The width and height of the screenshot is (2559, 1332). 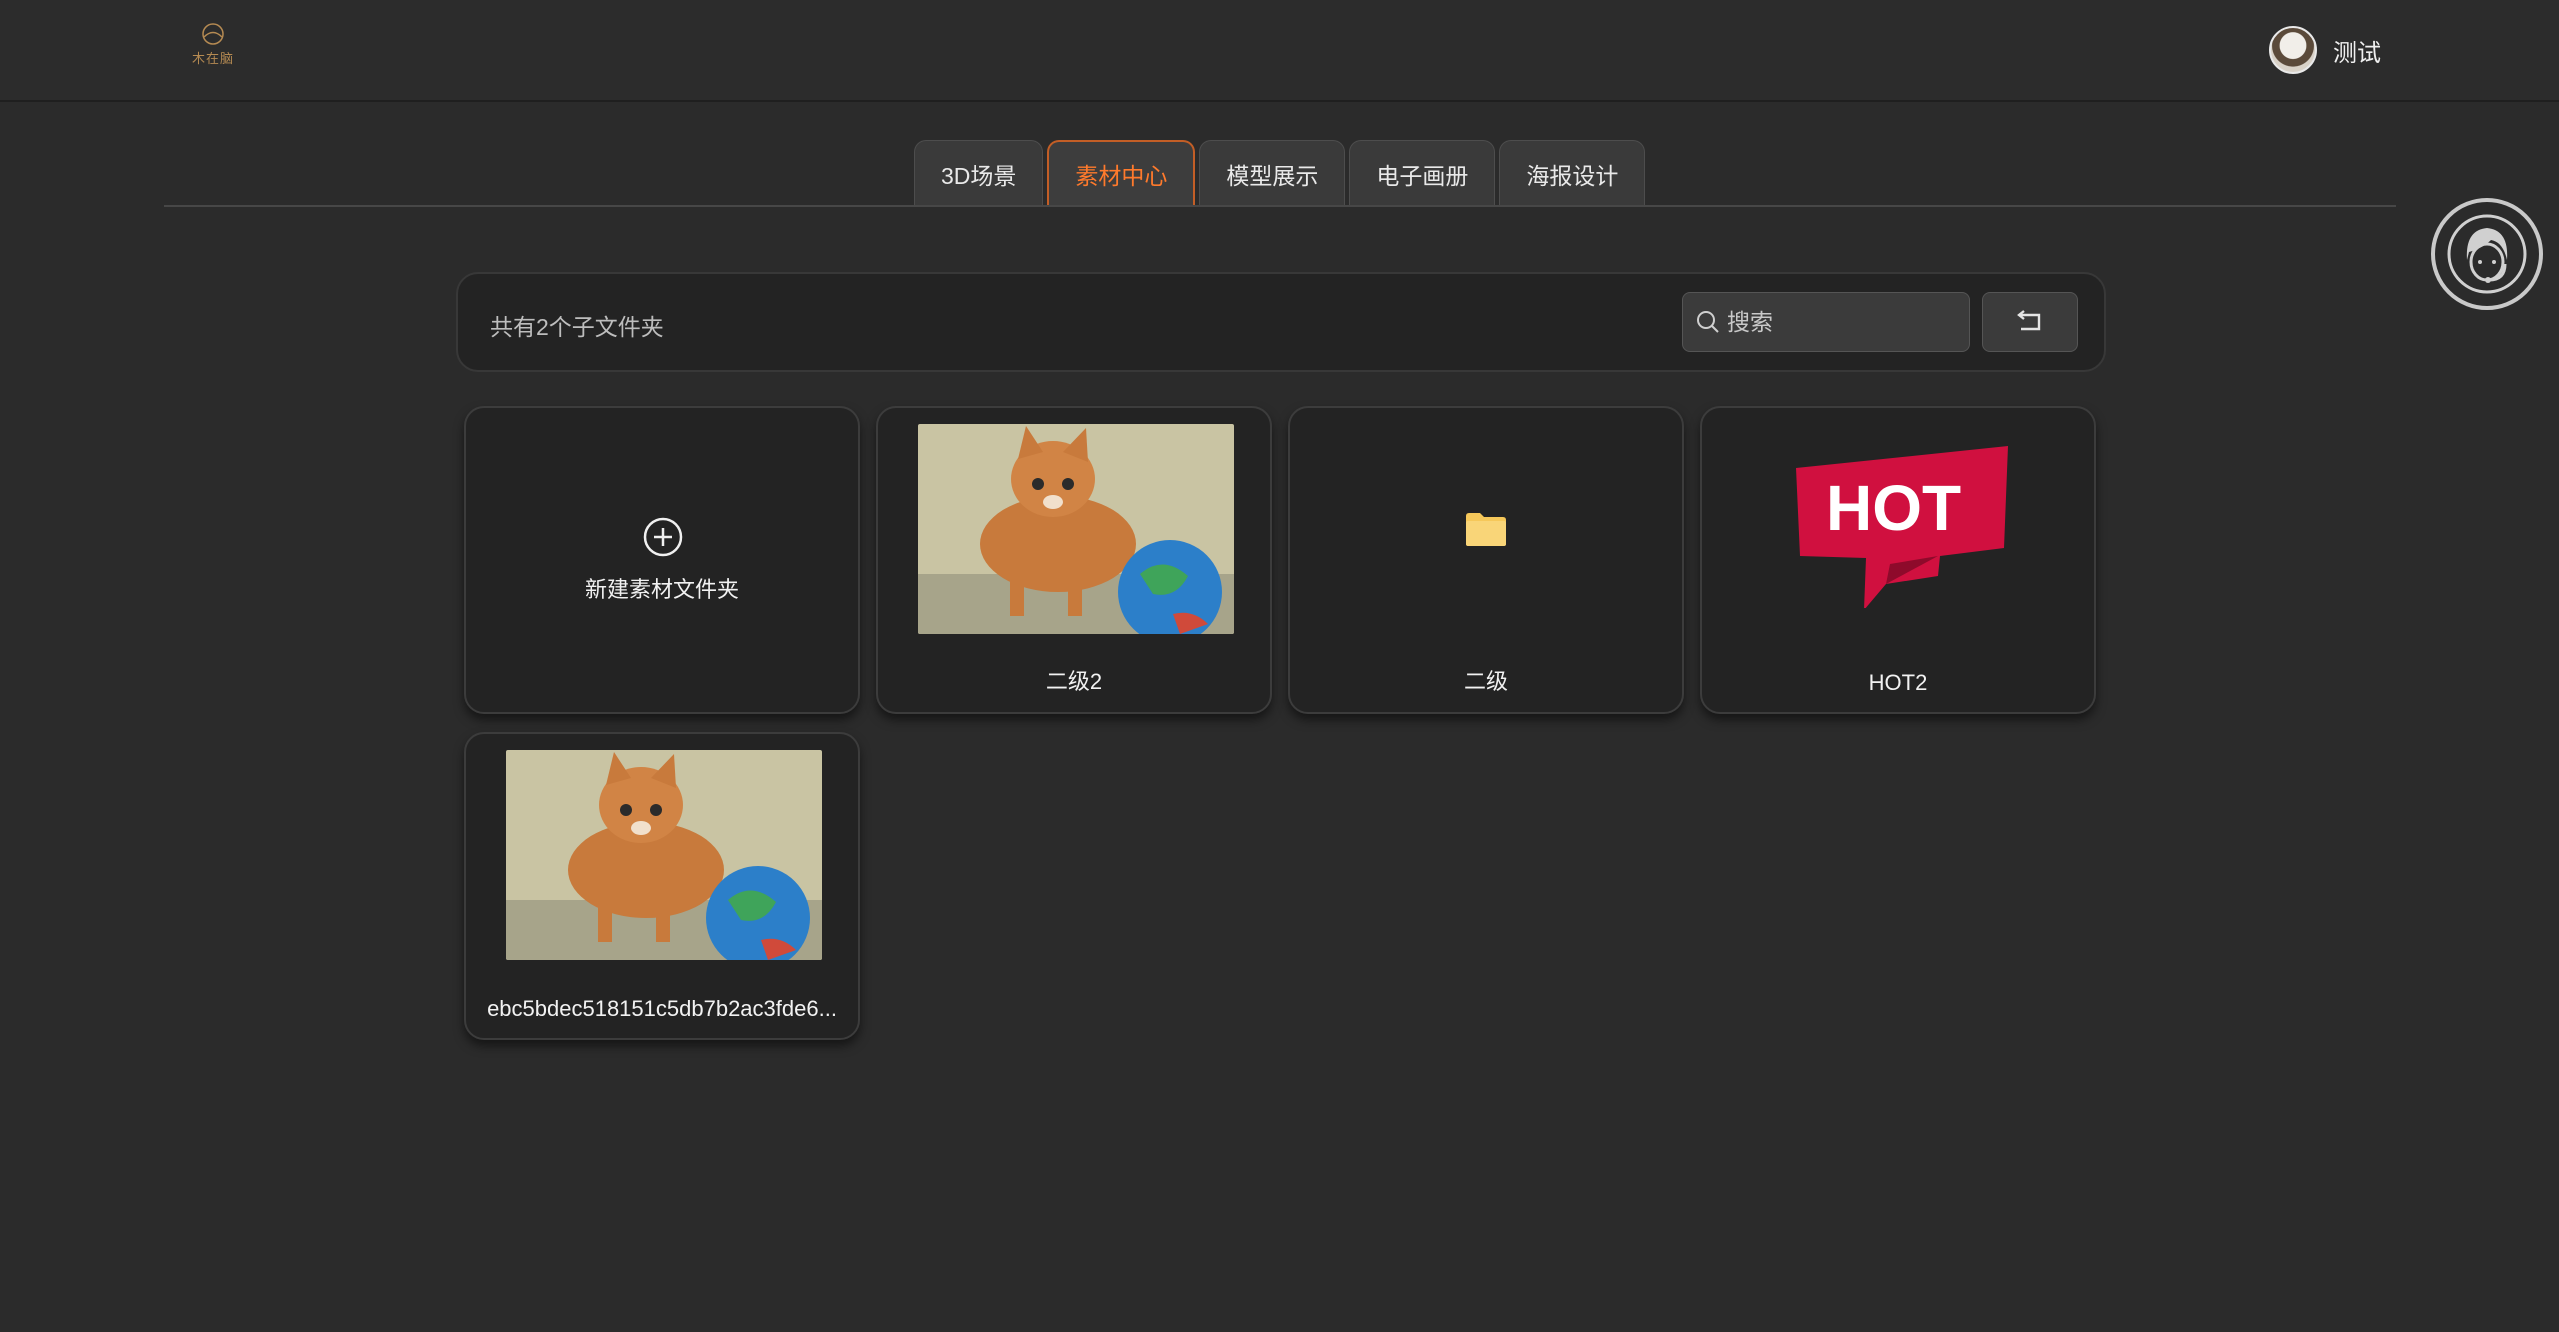 I want to click on logo-text: 木在脑, so click(x=212, y=58).